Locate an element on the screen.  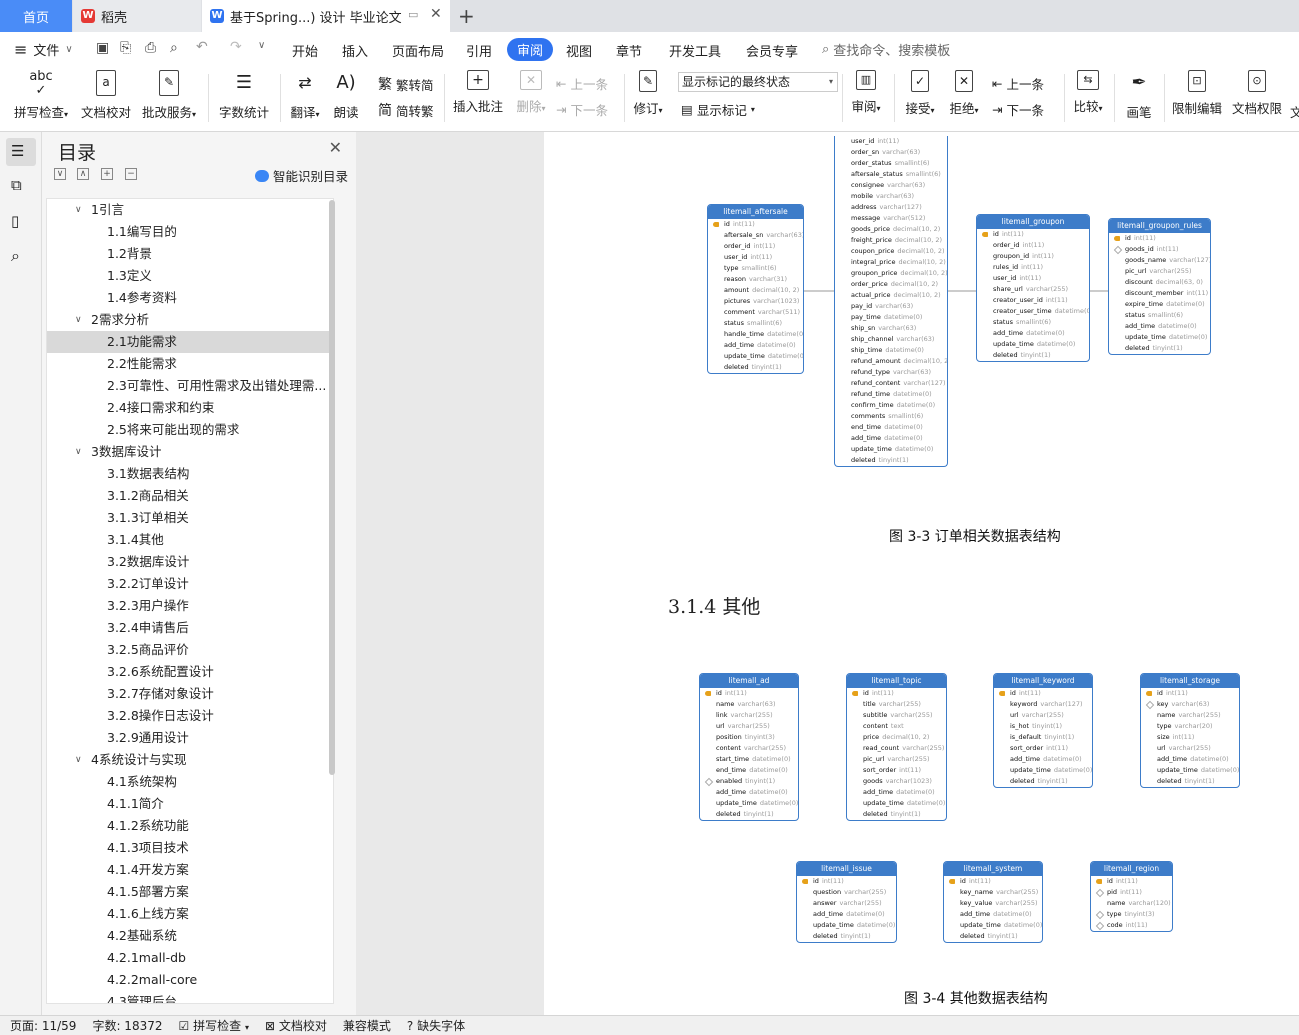
toc-item: 4.1.3项目技术 is located at coordinates (190, 848).